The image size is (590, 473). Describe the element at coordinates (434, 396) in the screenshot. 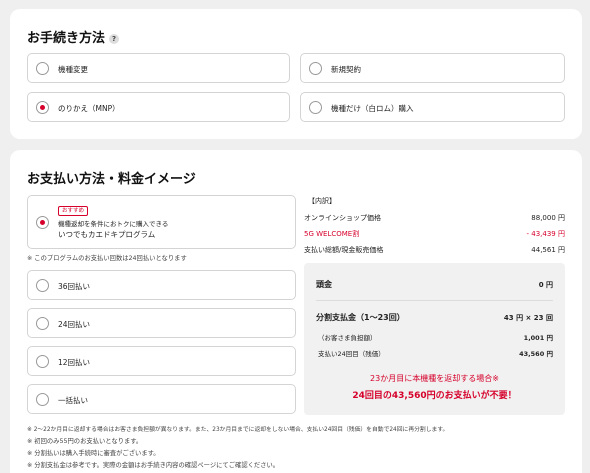

I see `promo-line-2: 24回目の43,560円のお支払いが不要！` at that location.